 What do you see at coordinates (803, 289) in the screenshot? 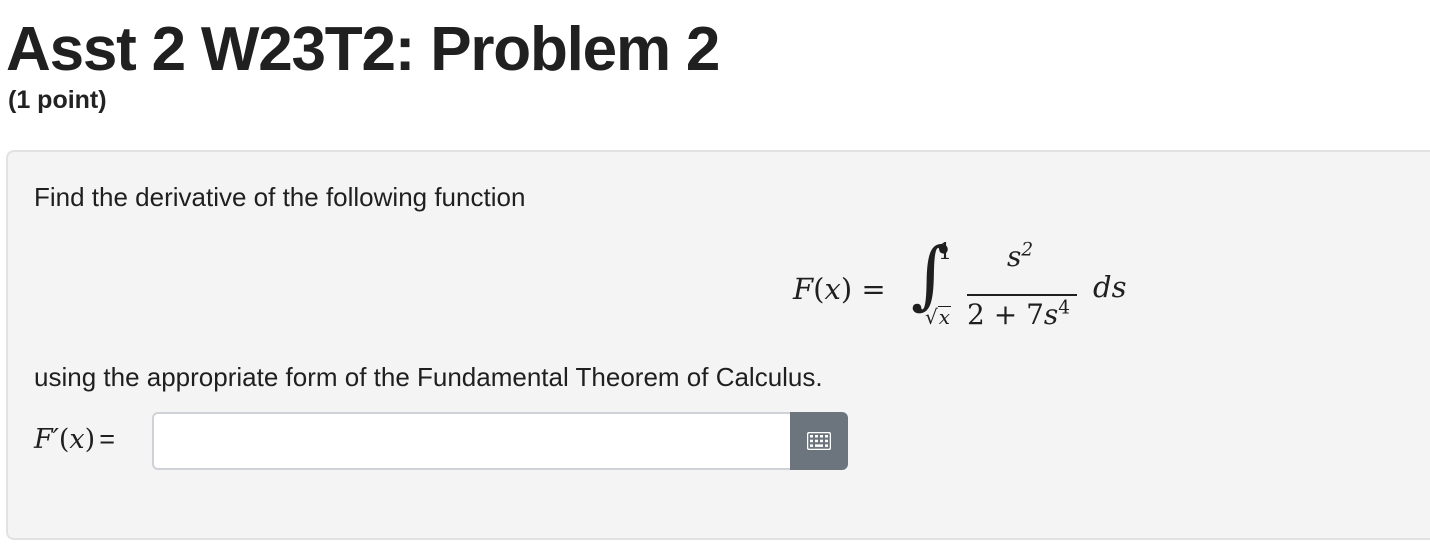
I see `function-name: F` at bounding box center [803, 289].